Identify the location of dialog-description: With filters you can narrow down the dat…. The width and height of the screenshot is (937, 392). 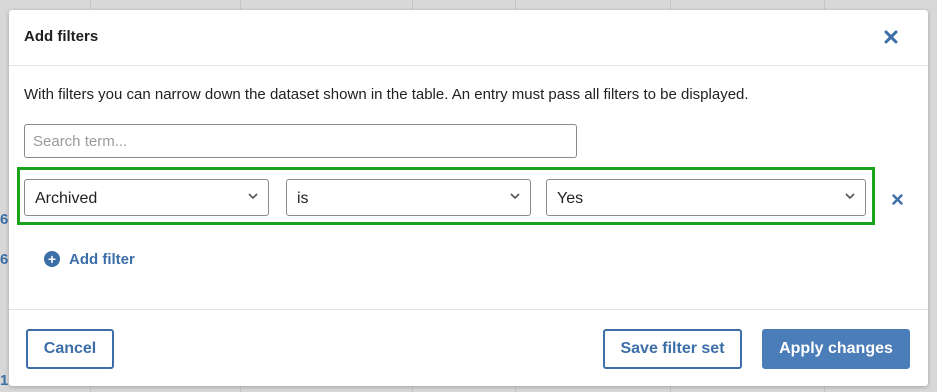
(386, 94).